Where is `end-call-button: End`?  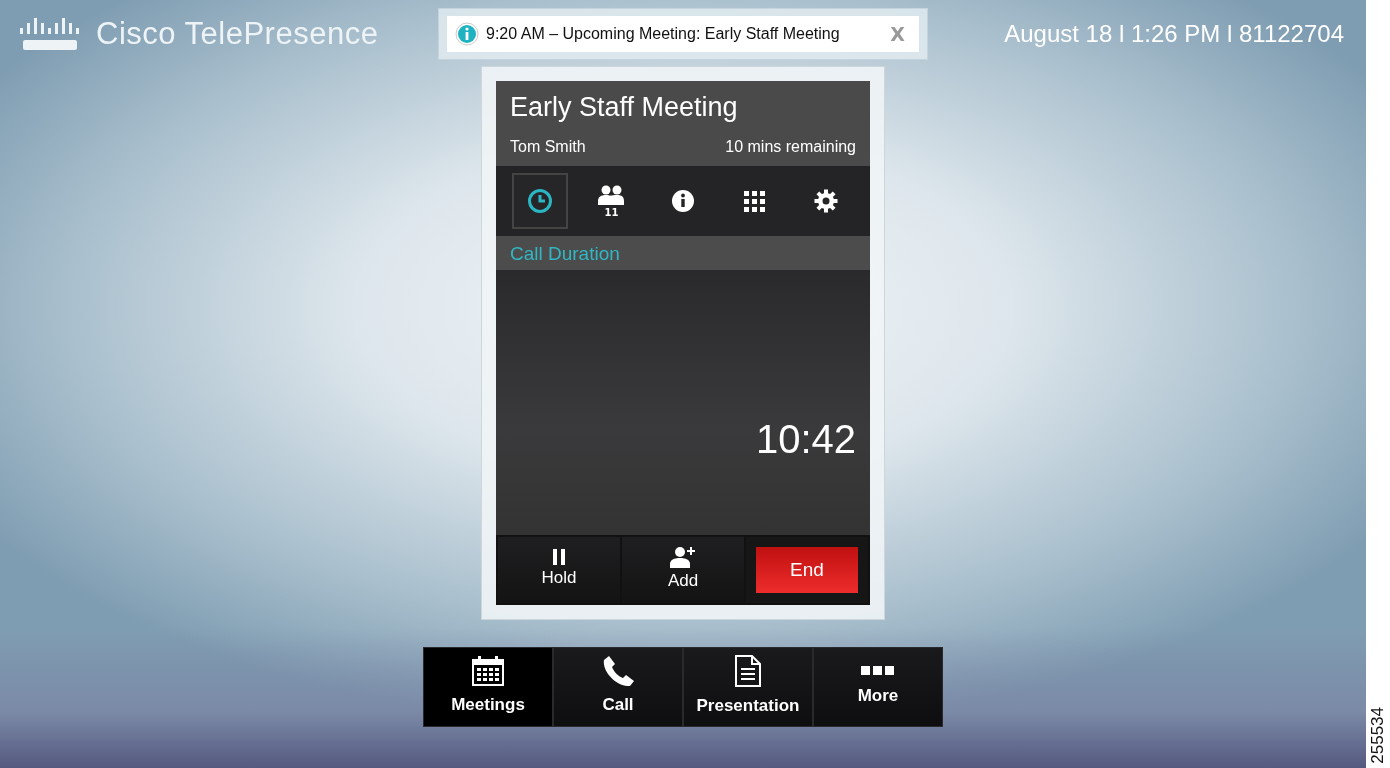
end-call-button: End is located at coordinates (807, 570).